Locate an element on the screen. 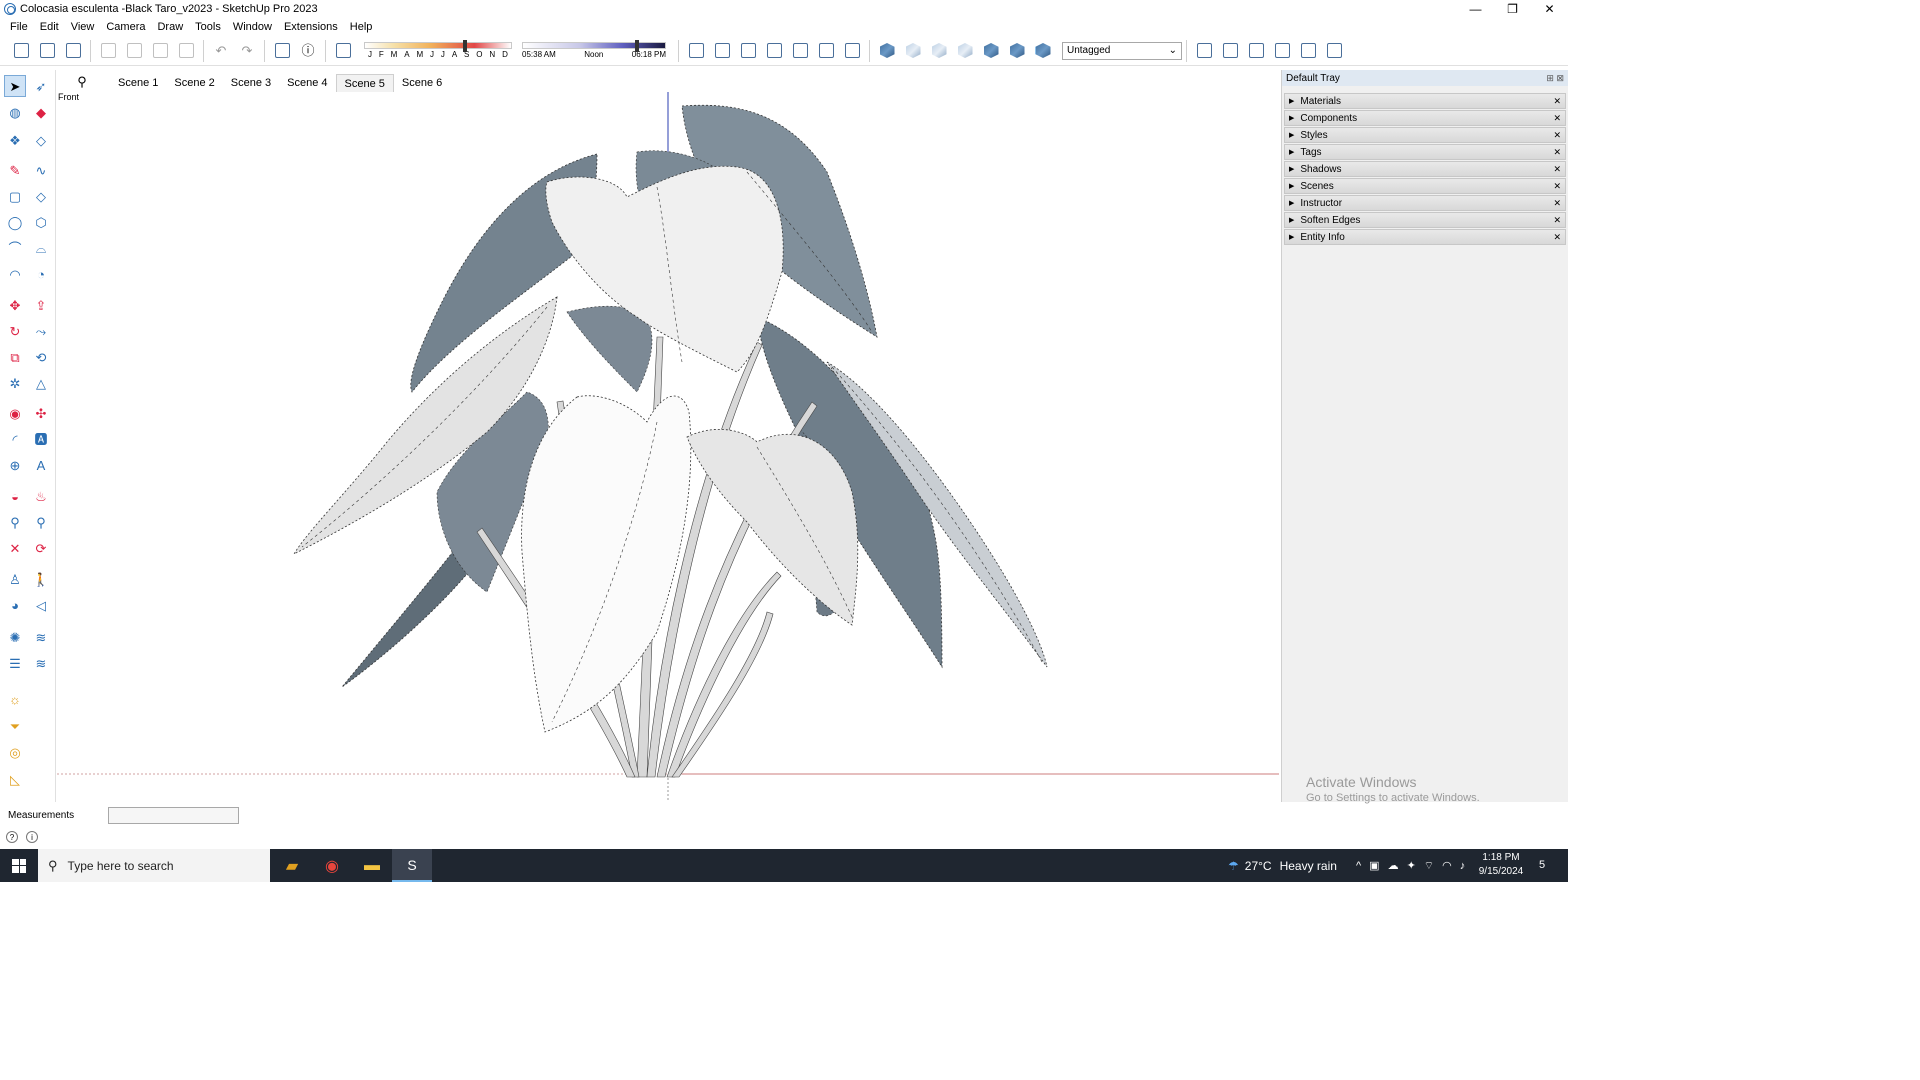 The width and height of the screenshot is (1920, 1080). close-button: ✕ is located at coordinates (1549, 9).